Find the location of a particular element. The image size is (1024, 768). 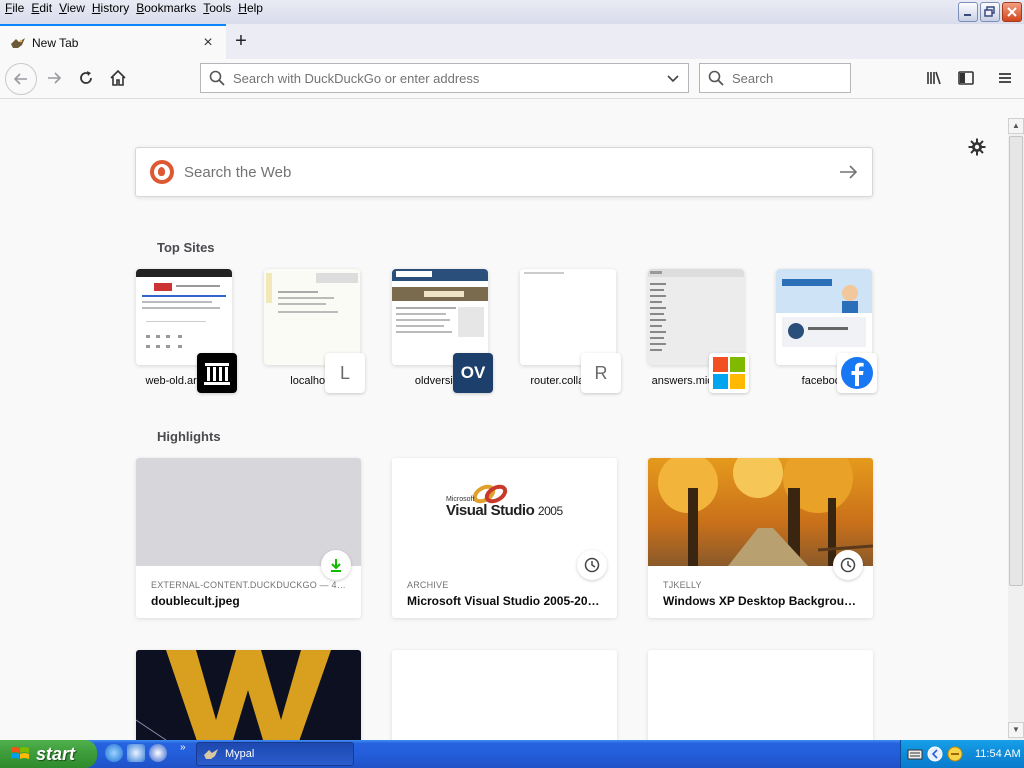

tab-strip: New Tab × + is located at coordinates (512, 41).